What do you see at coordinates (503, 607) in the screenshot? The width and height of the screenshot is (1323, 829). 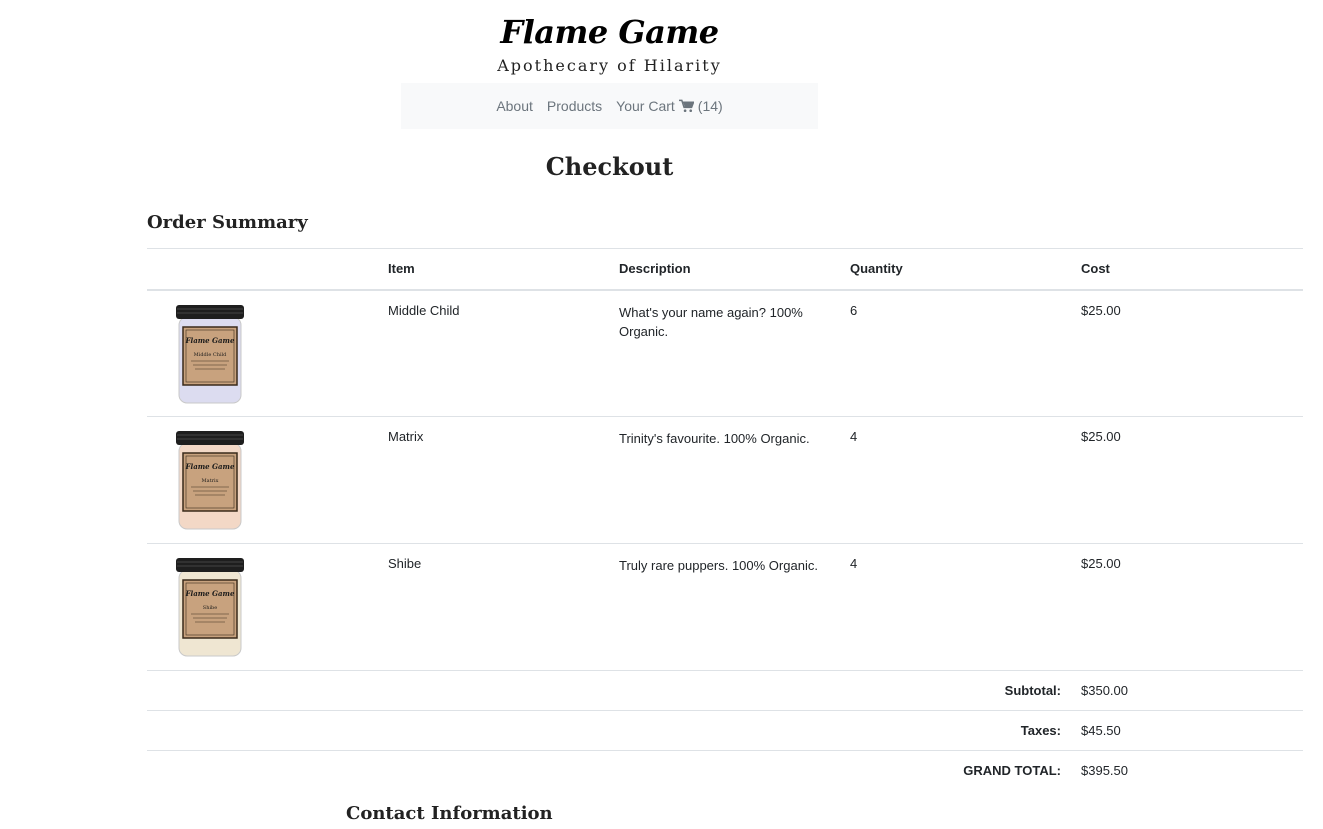 I see `item-name: Shibe` at bounding box center [503, 607].